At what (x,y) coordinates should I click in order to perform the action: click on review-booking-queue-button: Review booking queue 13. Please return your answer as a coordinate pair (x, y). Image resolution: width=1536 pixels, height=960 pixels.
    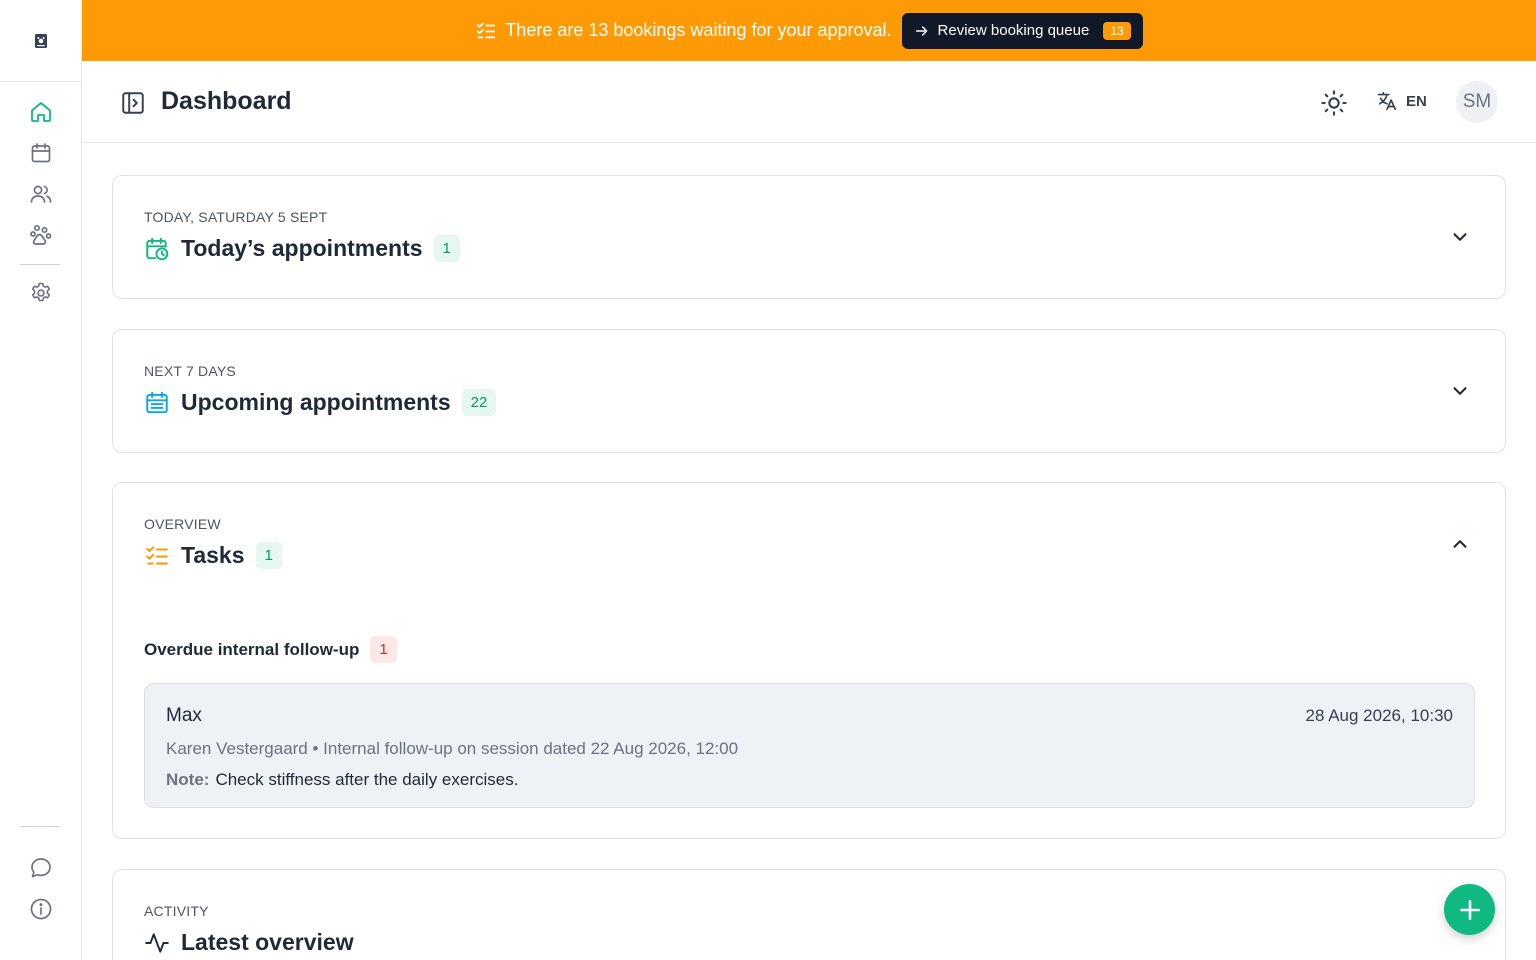
    Looking at the image, I should click on (1022, 30).